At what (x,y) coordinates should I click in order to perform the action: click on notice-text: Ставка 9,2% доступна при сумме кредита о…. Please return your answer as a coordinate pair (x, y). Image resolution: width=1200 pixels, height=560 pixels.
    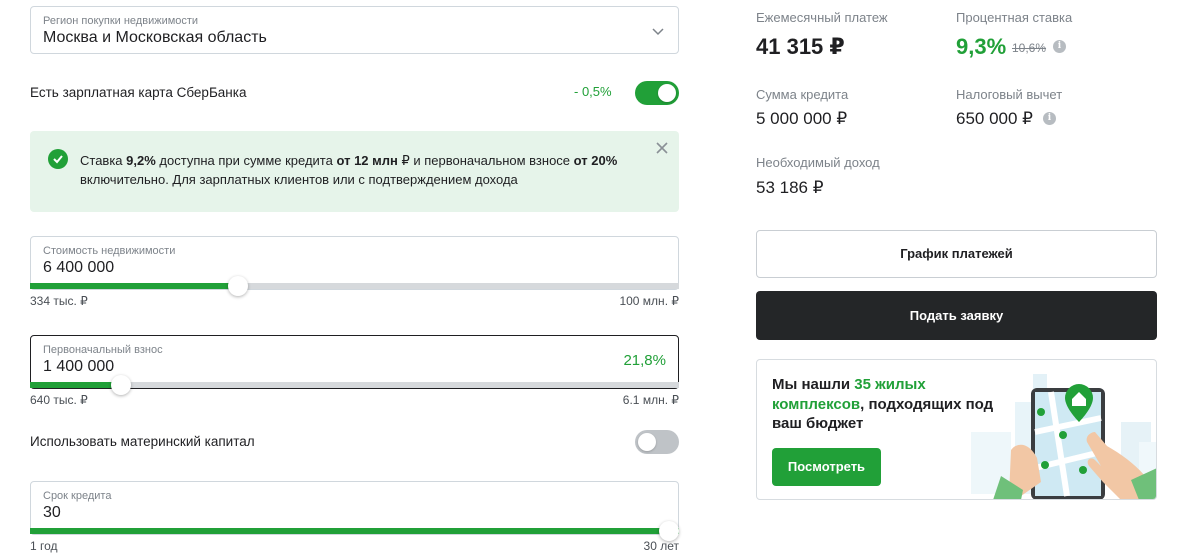
    Looking at the image, I should click on (349, 170).